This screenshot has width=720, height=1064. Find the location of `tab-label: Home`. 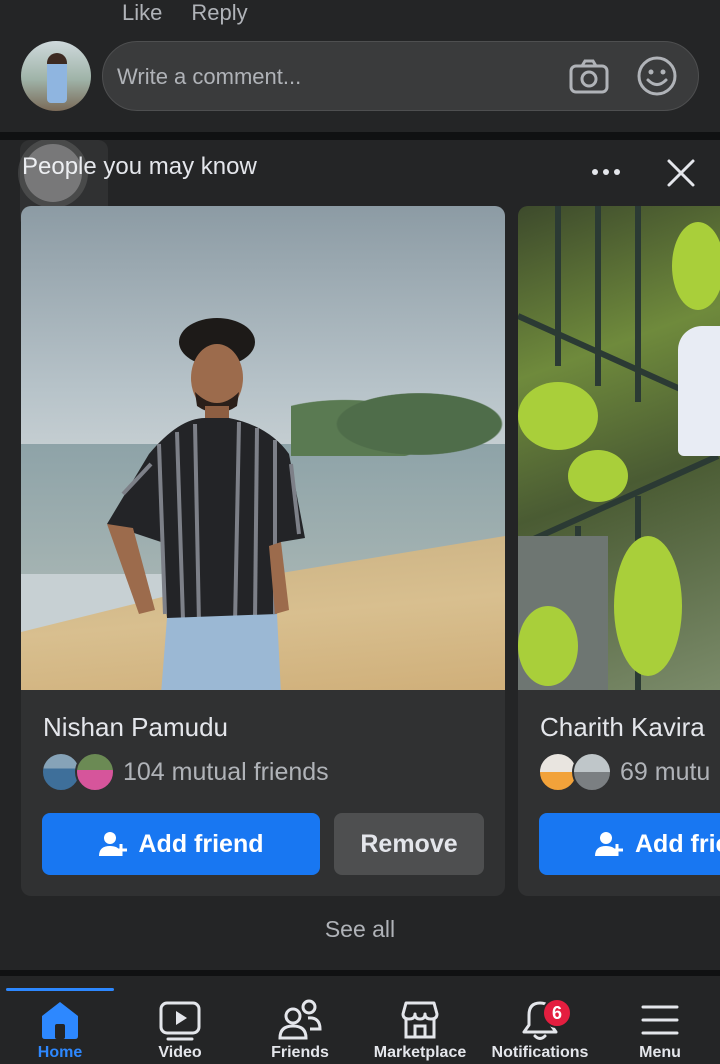

tab-label: Home is located at coordinates (60, 1052).